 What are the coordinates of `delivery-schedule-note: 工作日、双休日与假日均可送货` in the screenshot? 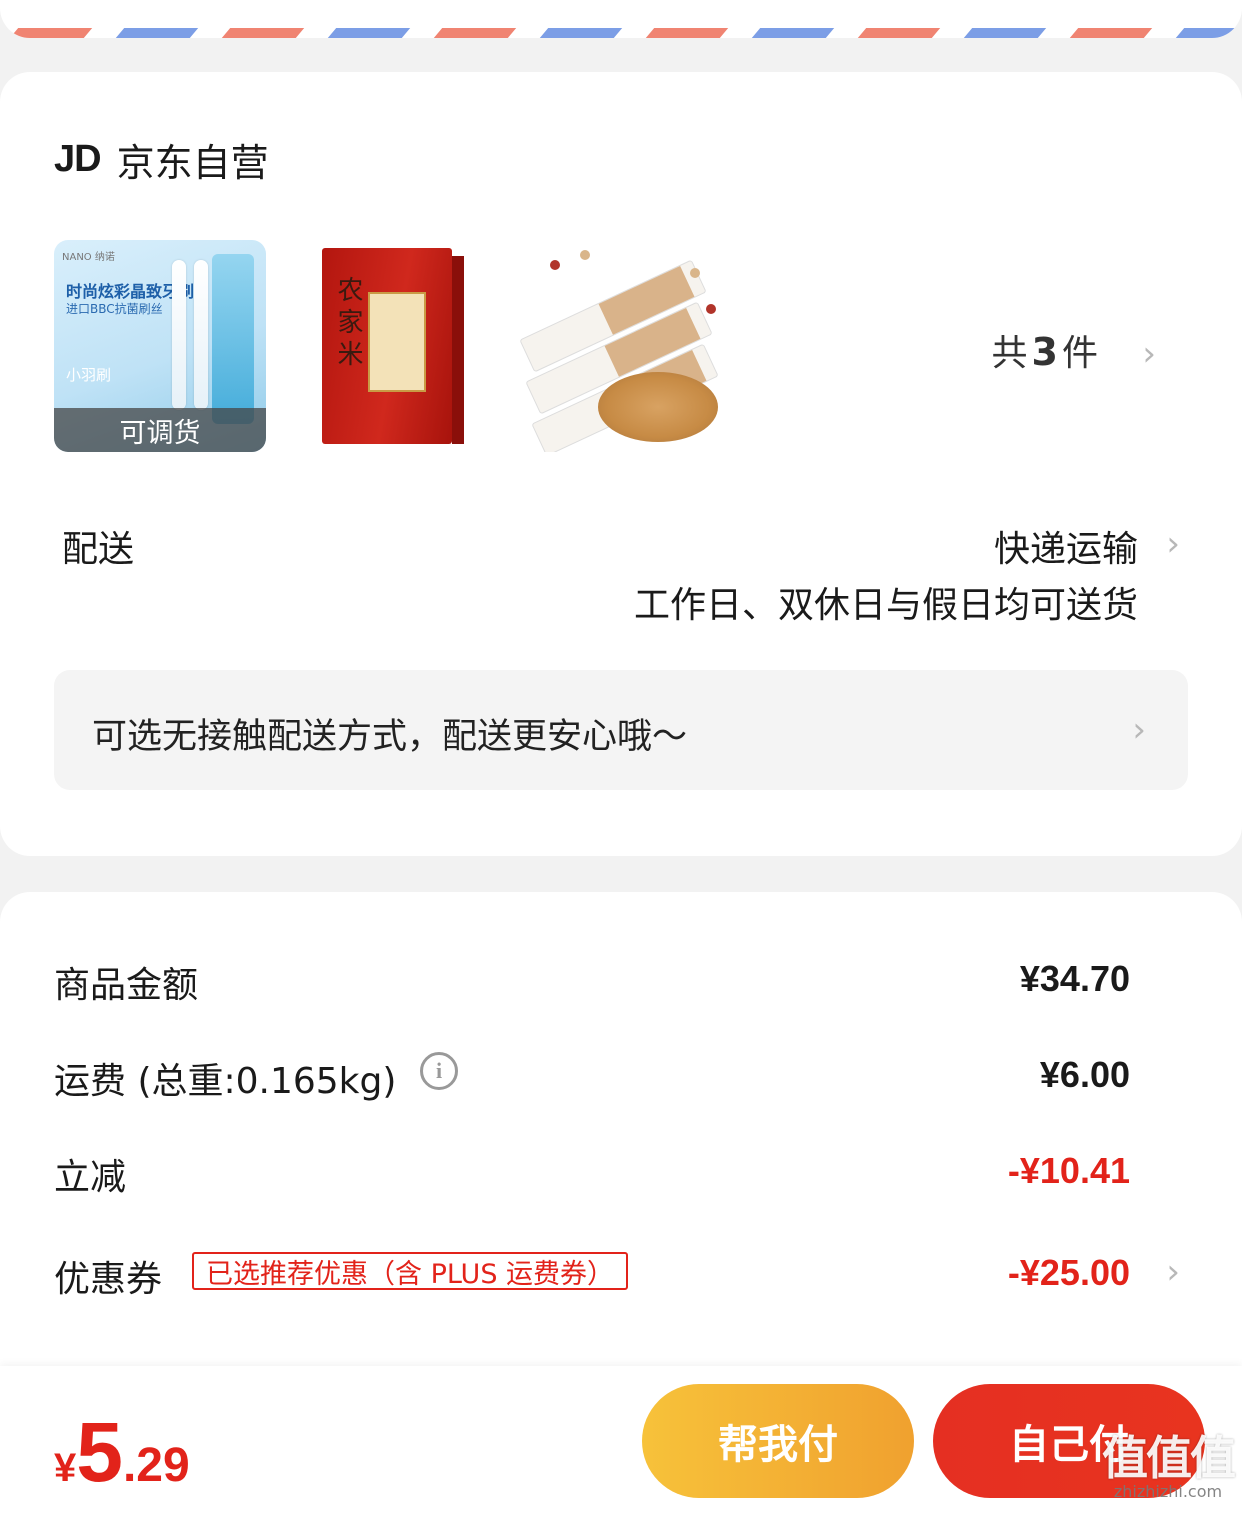 It's located at (885, 605).